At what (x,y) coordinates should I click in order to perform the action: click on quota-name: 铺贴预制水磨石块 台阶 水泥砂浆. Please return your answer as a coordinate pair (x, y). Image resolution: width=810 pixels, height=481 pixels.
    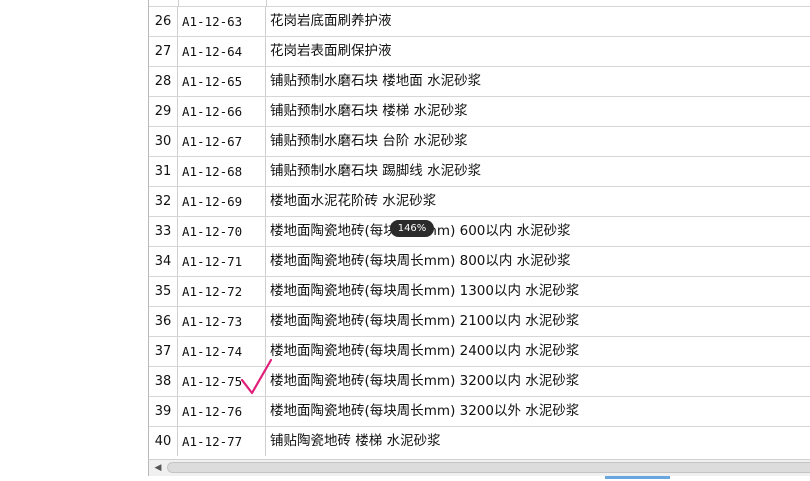
    Looking at the image, I should click on (369, 141).